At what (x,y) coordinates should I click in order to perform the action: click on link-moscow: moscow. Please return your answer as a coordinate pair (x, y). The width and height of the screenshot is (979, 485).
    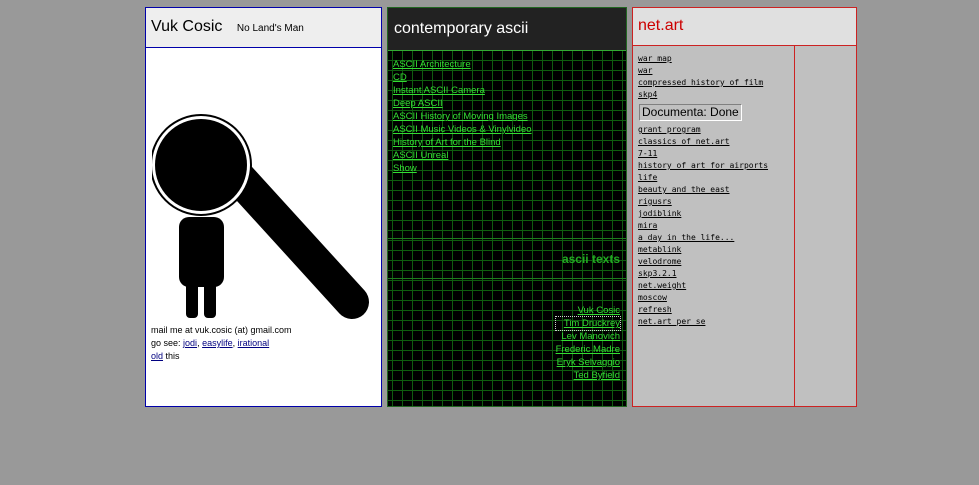
    Looking at the image, I should click on (703, 298).